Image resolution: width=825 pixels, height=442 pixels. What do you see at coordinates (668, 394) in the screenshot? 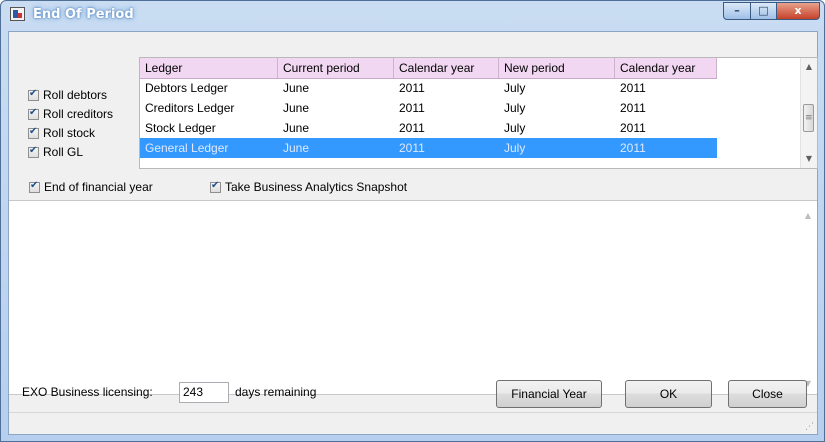
I see `ok-button: OK` at bounding box center [668, 394].